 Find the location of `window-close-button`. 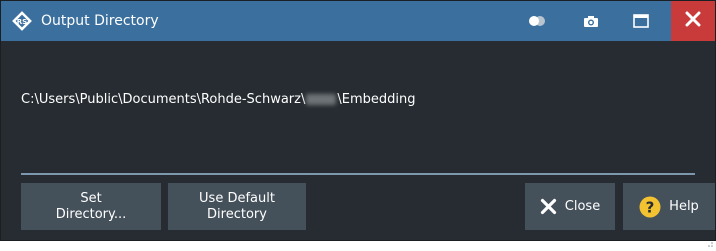

window-close-button is located at coordinates (693, 21).